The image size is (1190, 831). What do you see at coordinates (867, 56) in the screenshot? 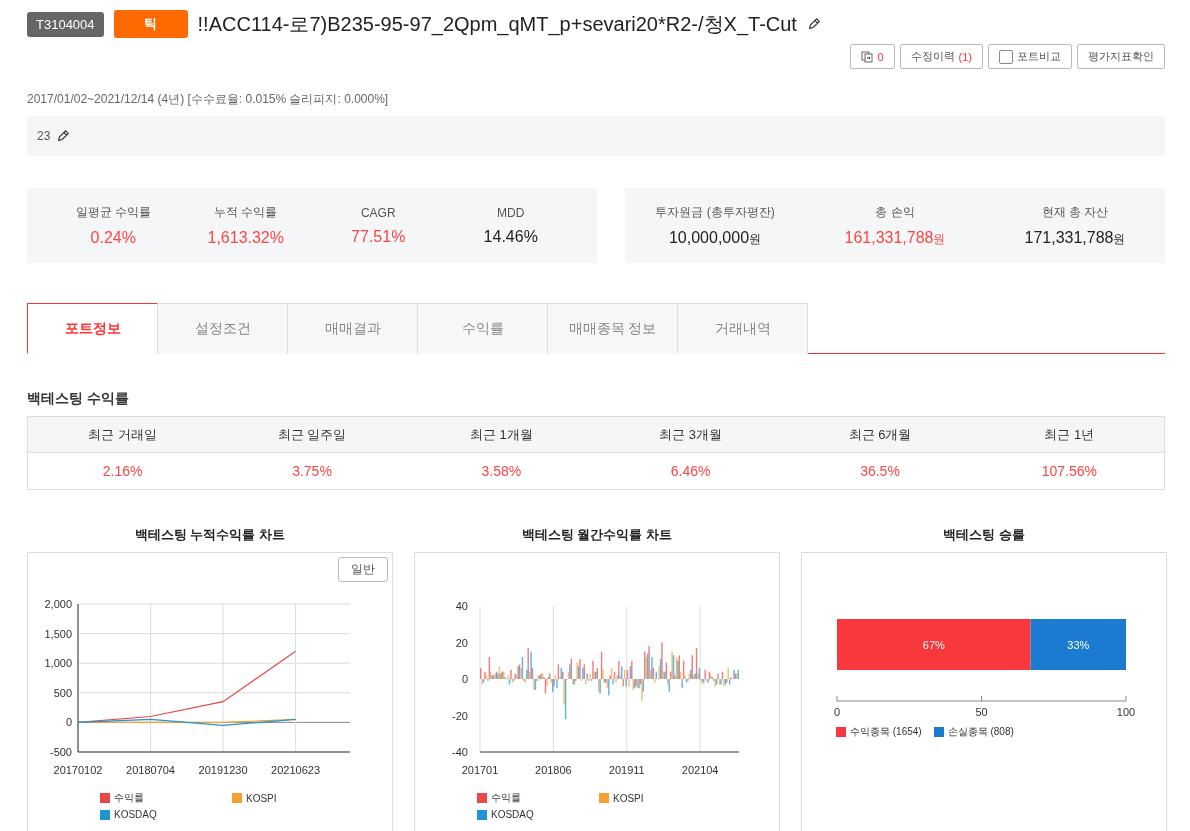
I see `copy-icon` at bounding box center [867, 56].